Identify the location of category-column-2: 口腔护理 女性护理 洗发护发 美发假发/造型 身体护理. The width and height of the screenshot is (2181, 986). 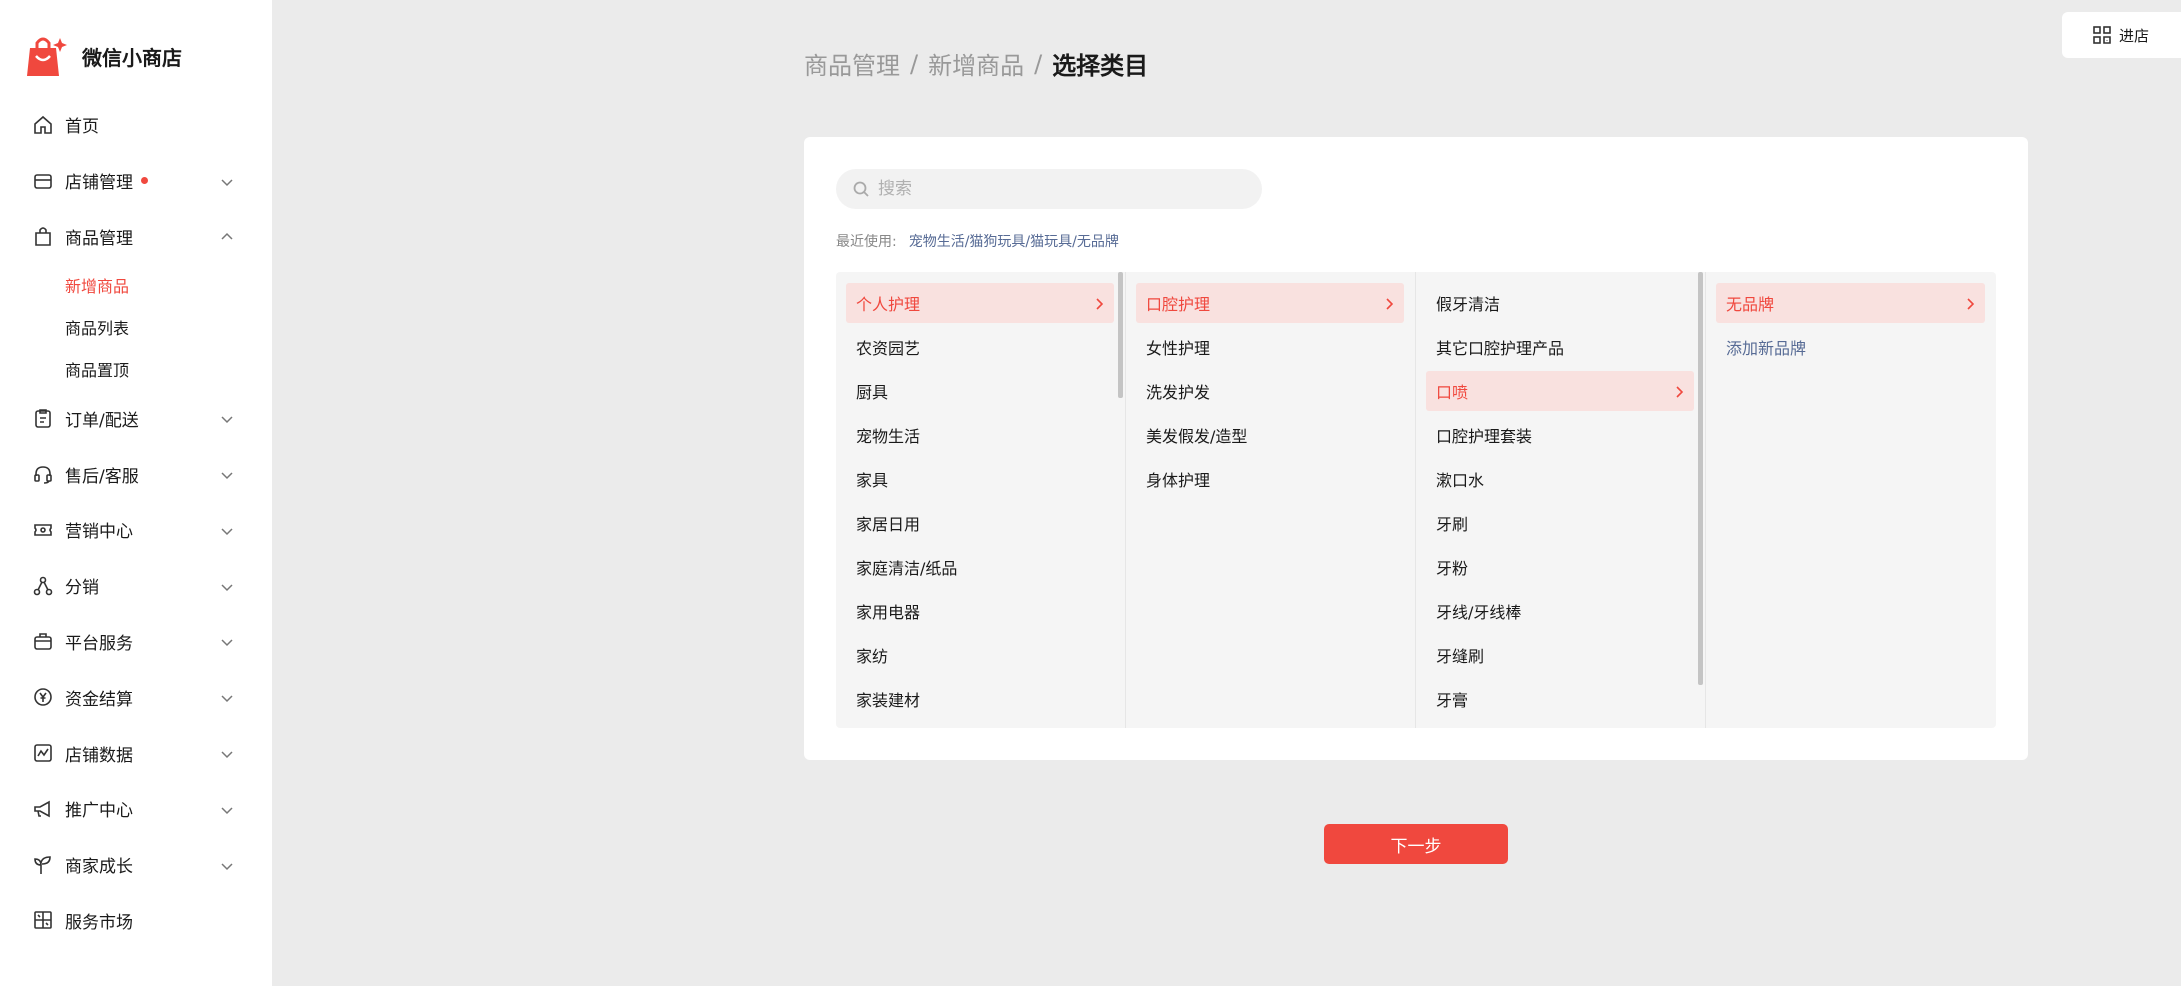
(1271, 500).